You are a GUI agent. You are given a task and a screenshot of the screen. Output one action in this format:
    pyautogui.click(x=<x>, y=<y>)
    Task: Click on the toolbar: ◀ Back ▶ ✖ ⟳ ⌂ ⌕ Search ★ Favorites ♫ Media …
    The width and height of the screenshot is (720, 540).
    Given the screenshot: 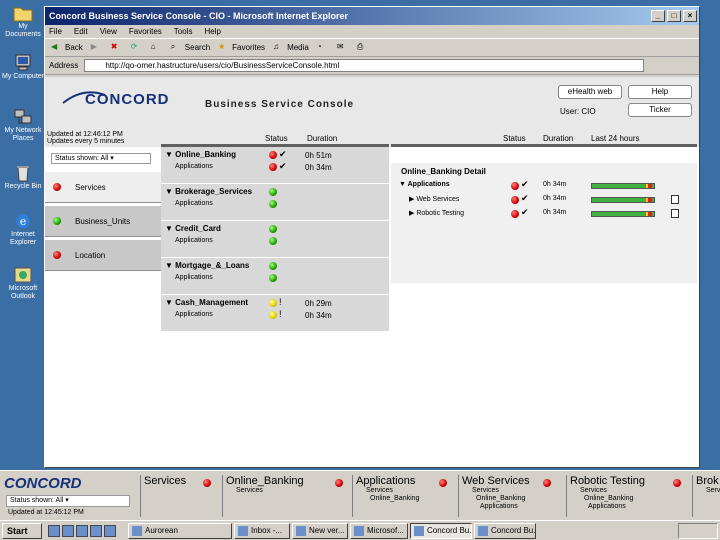 What is the action you would take?
    pyautogui.click(x=372, y=48)
    